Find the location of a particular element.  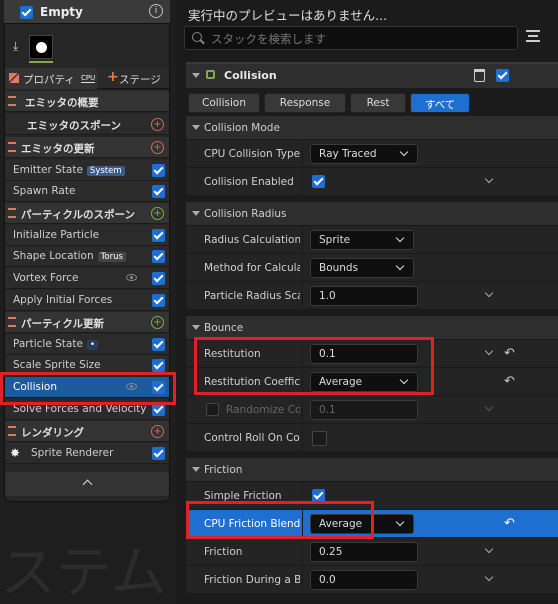

prop-randomize-coefficient: Randomize Co 0.1 is located at coordinates (372, 410).